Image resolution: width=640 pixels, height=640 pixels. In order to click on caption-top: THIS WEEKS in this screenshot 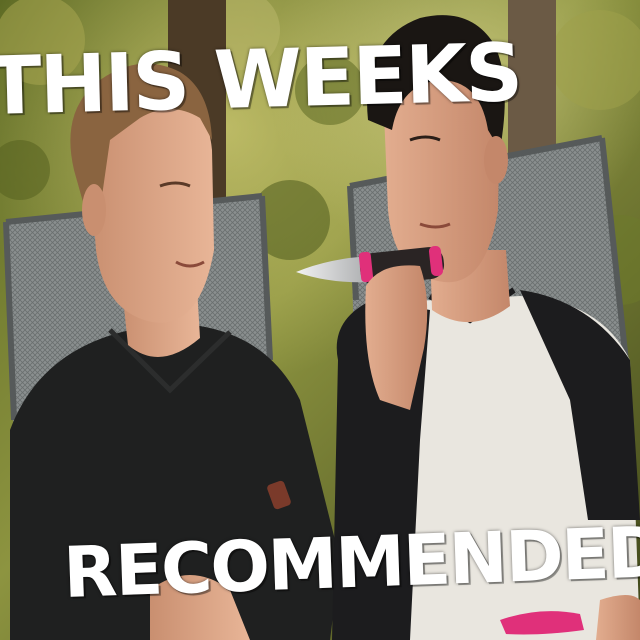, I will do `click(261, 79)`.